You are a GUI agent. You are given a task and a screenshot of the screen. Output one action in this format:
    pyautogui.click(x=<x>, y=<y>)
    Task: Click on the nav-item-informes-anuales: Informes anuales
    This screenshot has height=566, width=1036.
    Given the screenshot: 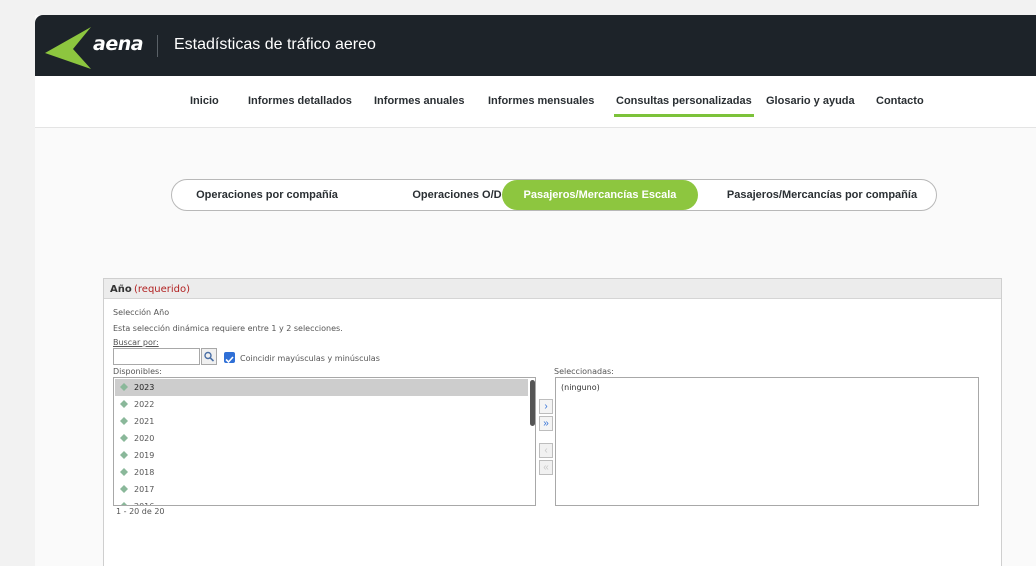 What is the action you would take?
    pyautogui.click(x=419, y=101)
    